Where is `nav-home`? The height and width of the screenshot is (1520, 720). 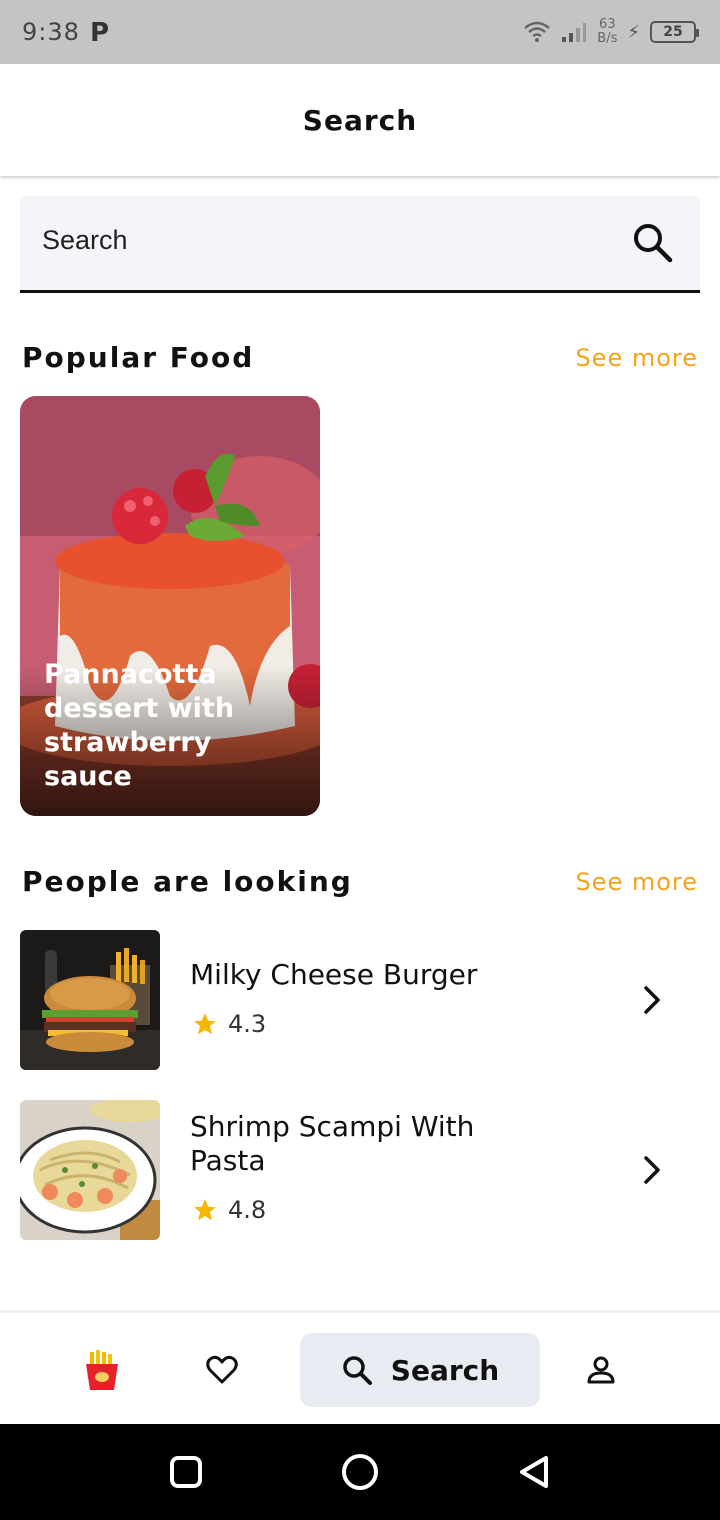 nav-home is located at coordinates (102, 1370).